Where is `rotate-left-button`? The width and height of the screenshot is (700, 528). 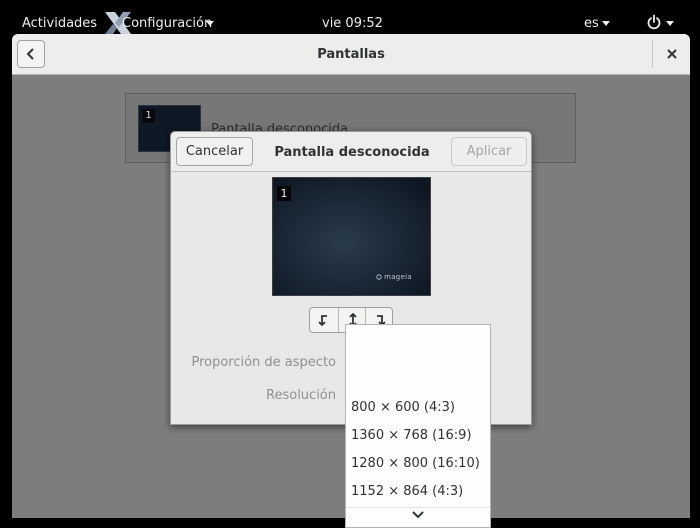
rotate-left-button is located at coordinates (324, 320).